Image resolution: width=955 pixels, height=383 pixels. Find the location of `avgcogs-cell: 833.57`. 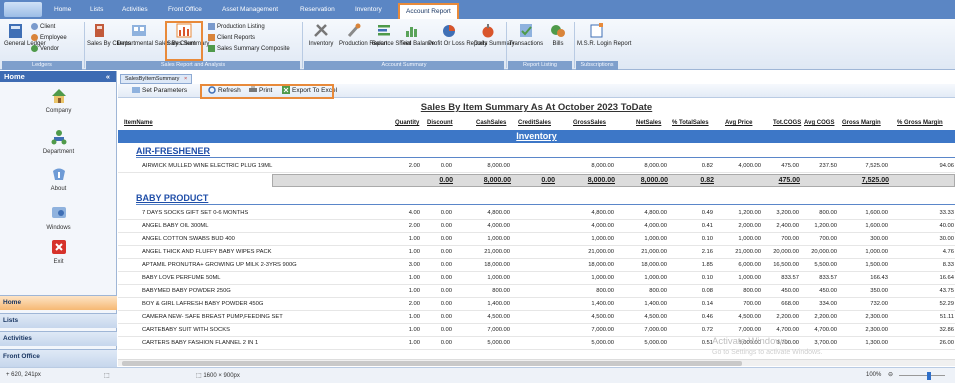

avgcogs-cell: 833.57 is located at coordinates (828, 278).